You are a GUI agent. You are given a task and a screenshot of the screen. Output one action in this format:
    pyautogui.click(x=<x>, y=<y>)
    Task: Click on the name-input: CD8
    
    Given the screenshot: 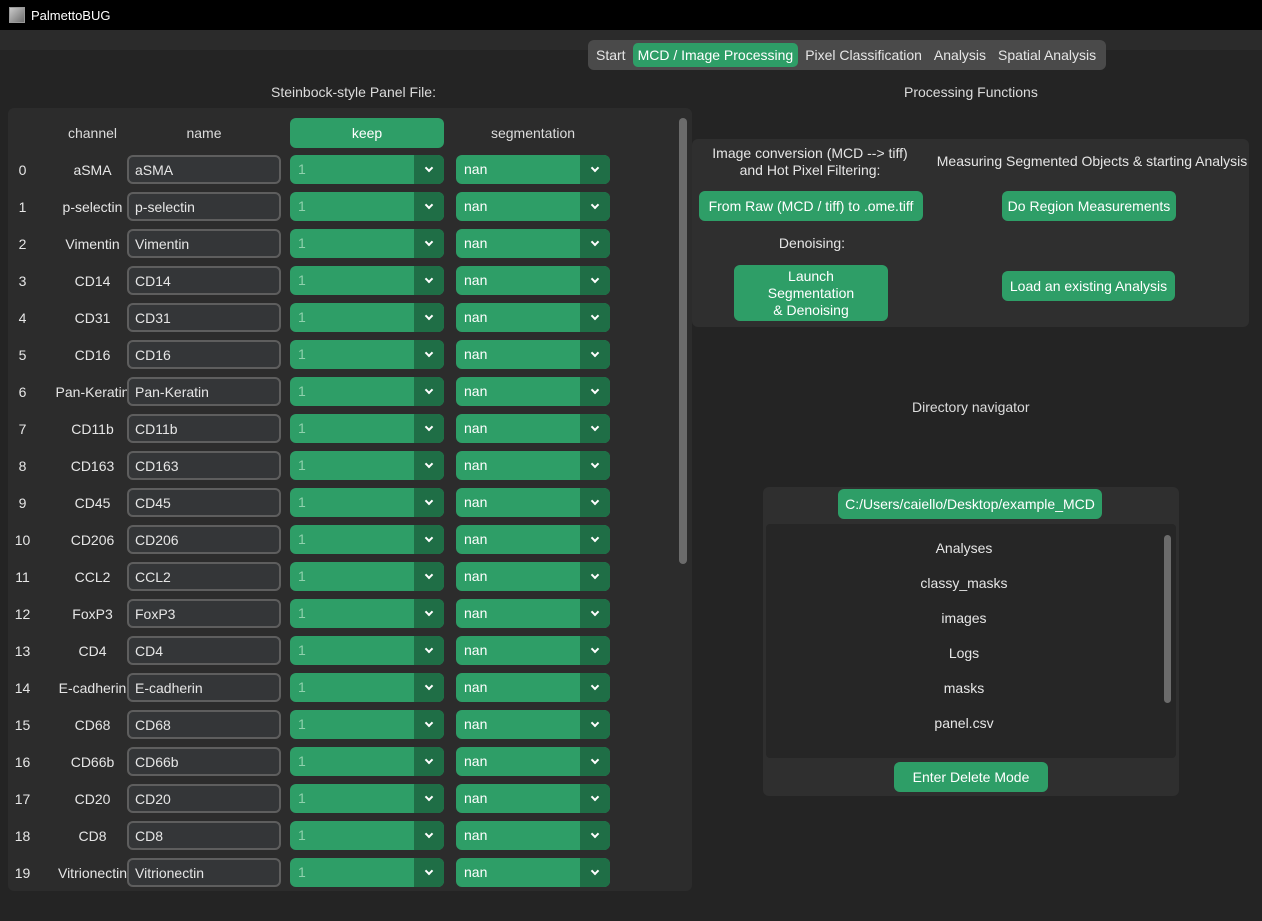 What is the action you would take?
    pyautogui.click(x=204, y=835)
    